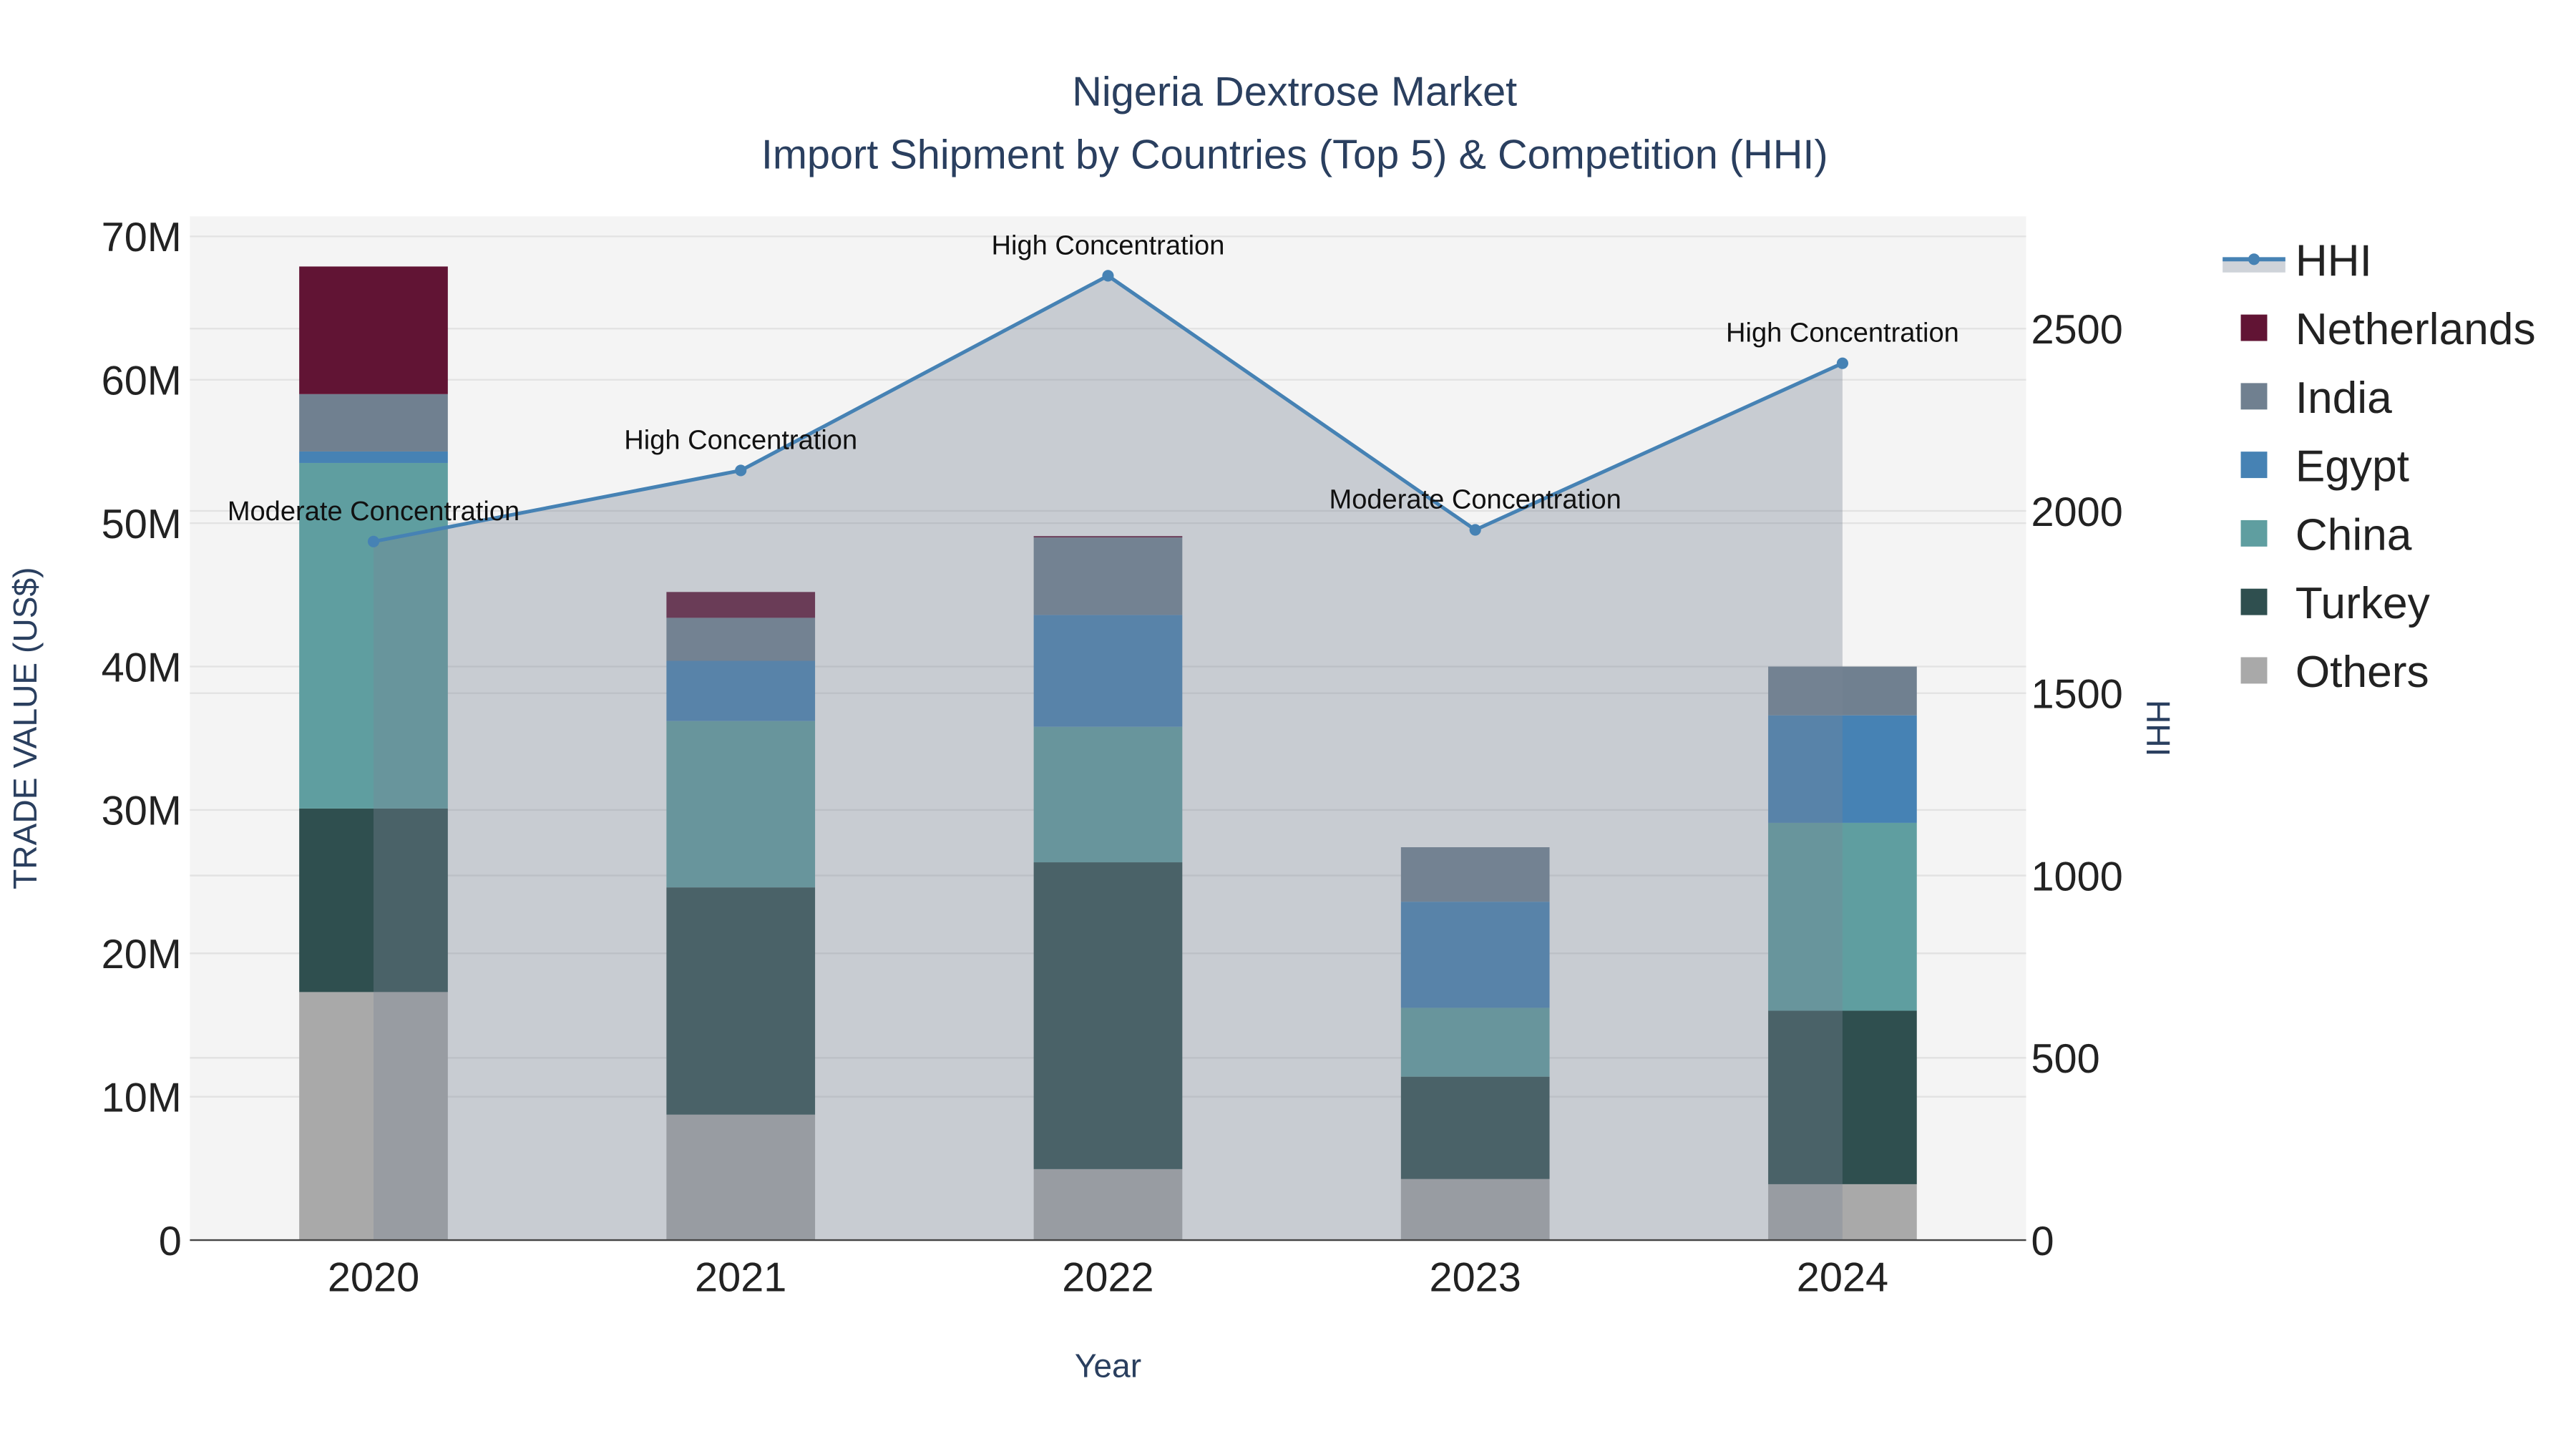  What do you see at coordinates (1842, 1278) in the screenshot?
I see `x-tick-label: 2024` at bounding box center [1842, 1278].